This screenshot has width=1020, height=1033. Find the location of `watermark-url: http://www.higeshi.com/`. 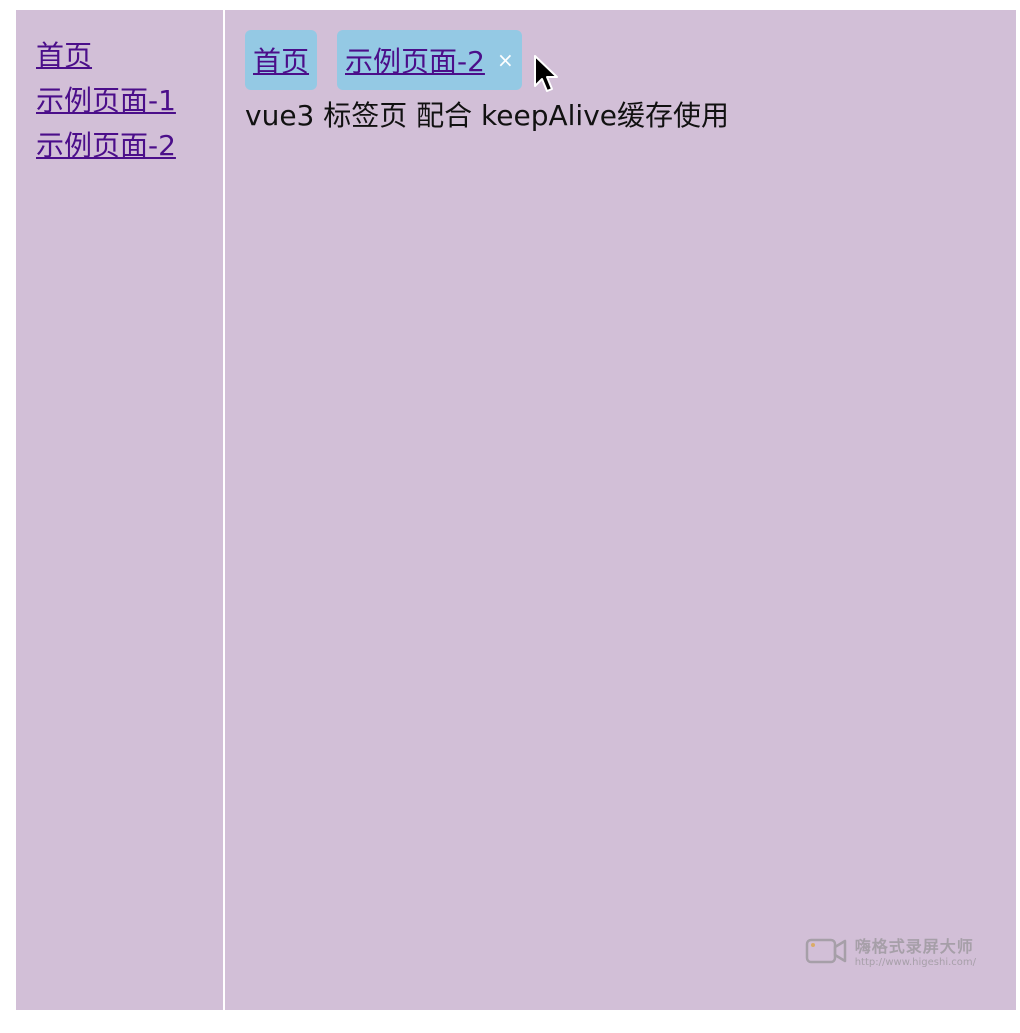

watermark-url: http://www.higeshi.com/ is located at coordinates (915, 962).